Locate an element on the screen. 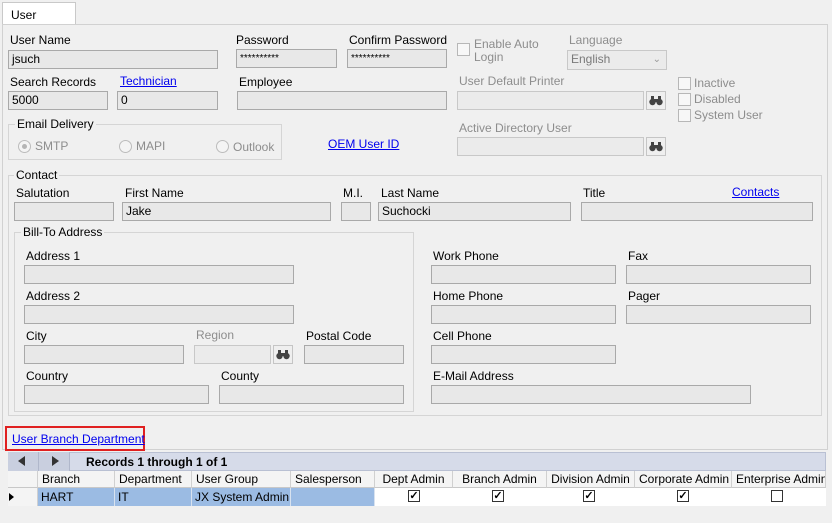  county-label: County is located at coordinates (240, 376).